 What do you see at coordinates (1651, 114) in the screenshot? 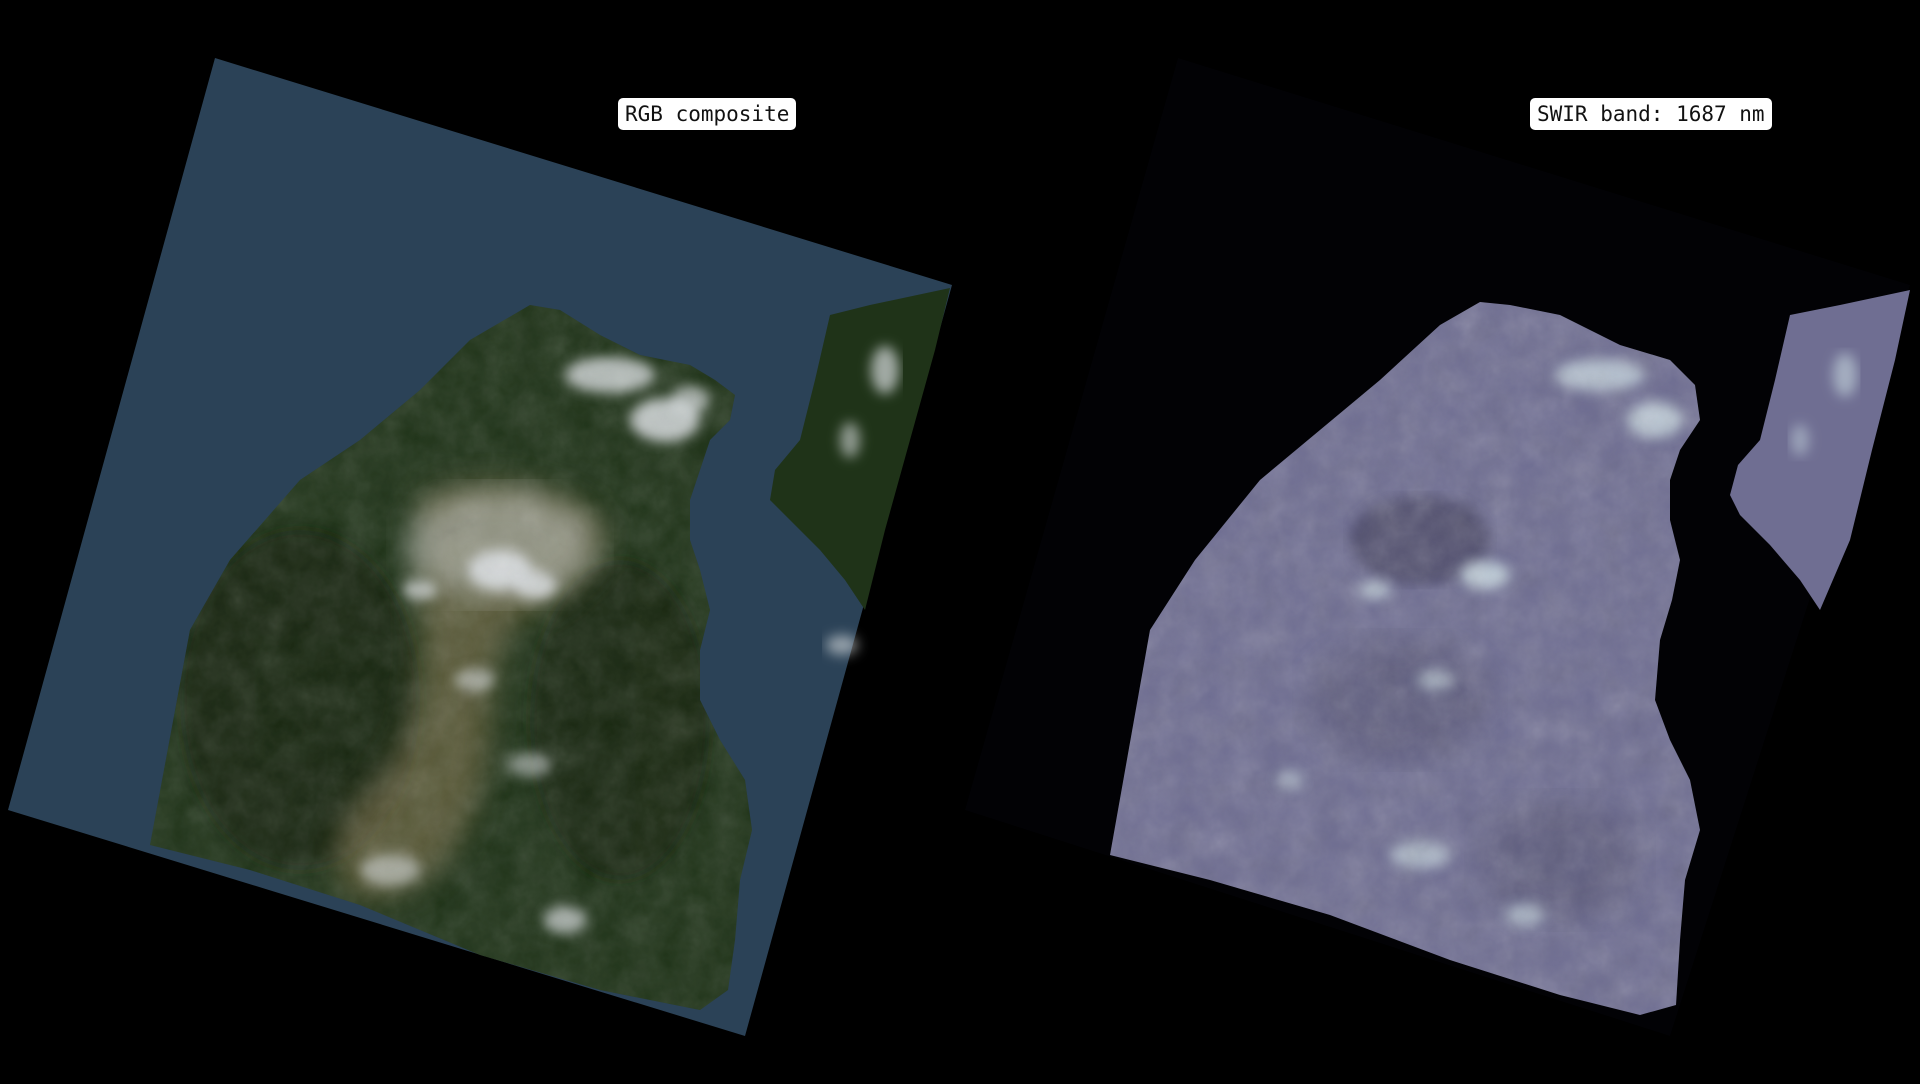
I see `swir-band-label: SWIR band: 1687 nm` at bounding box center [1651, 114].